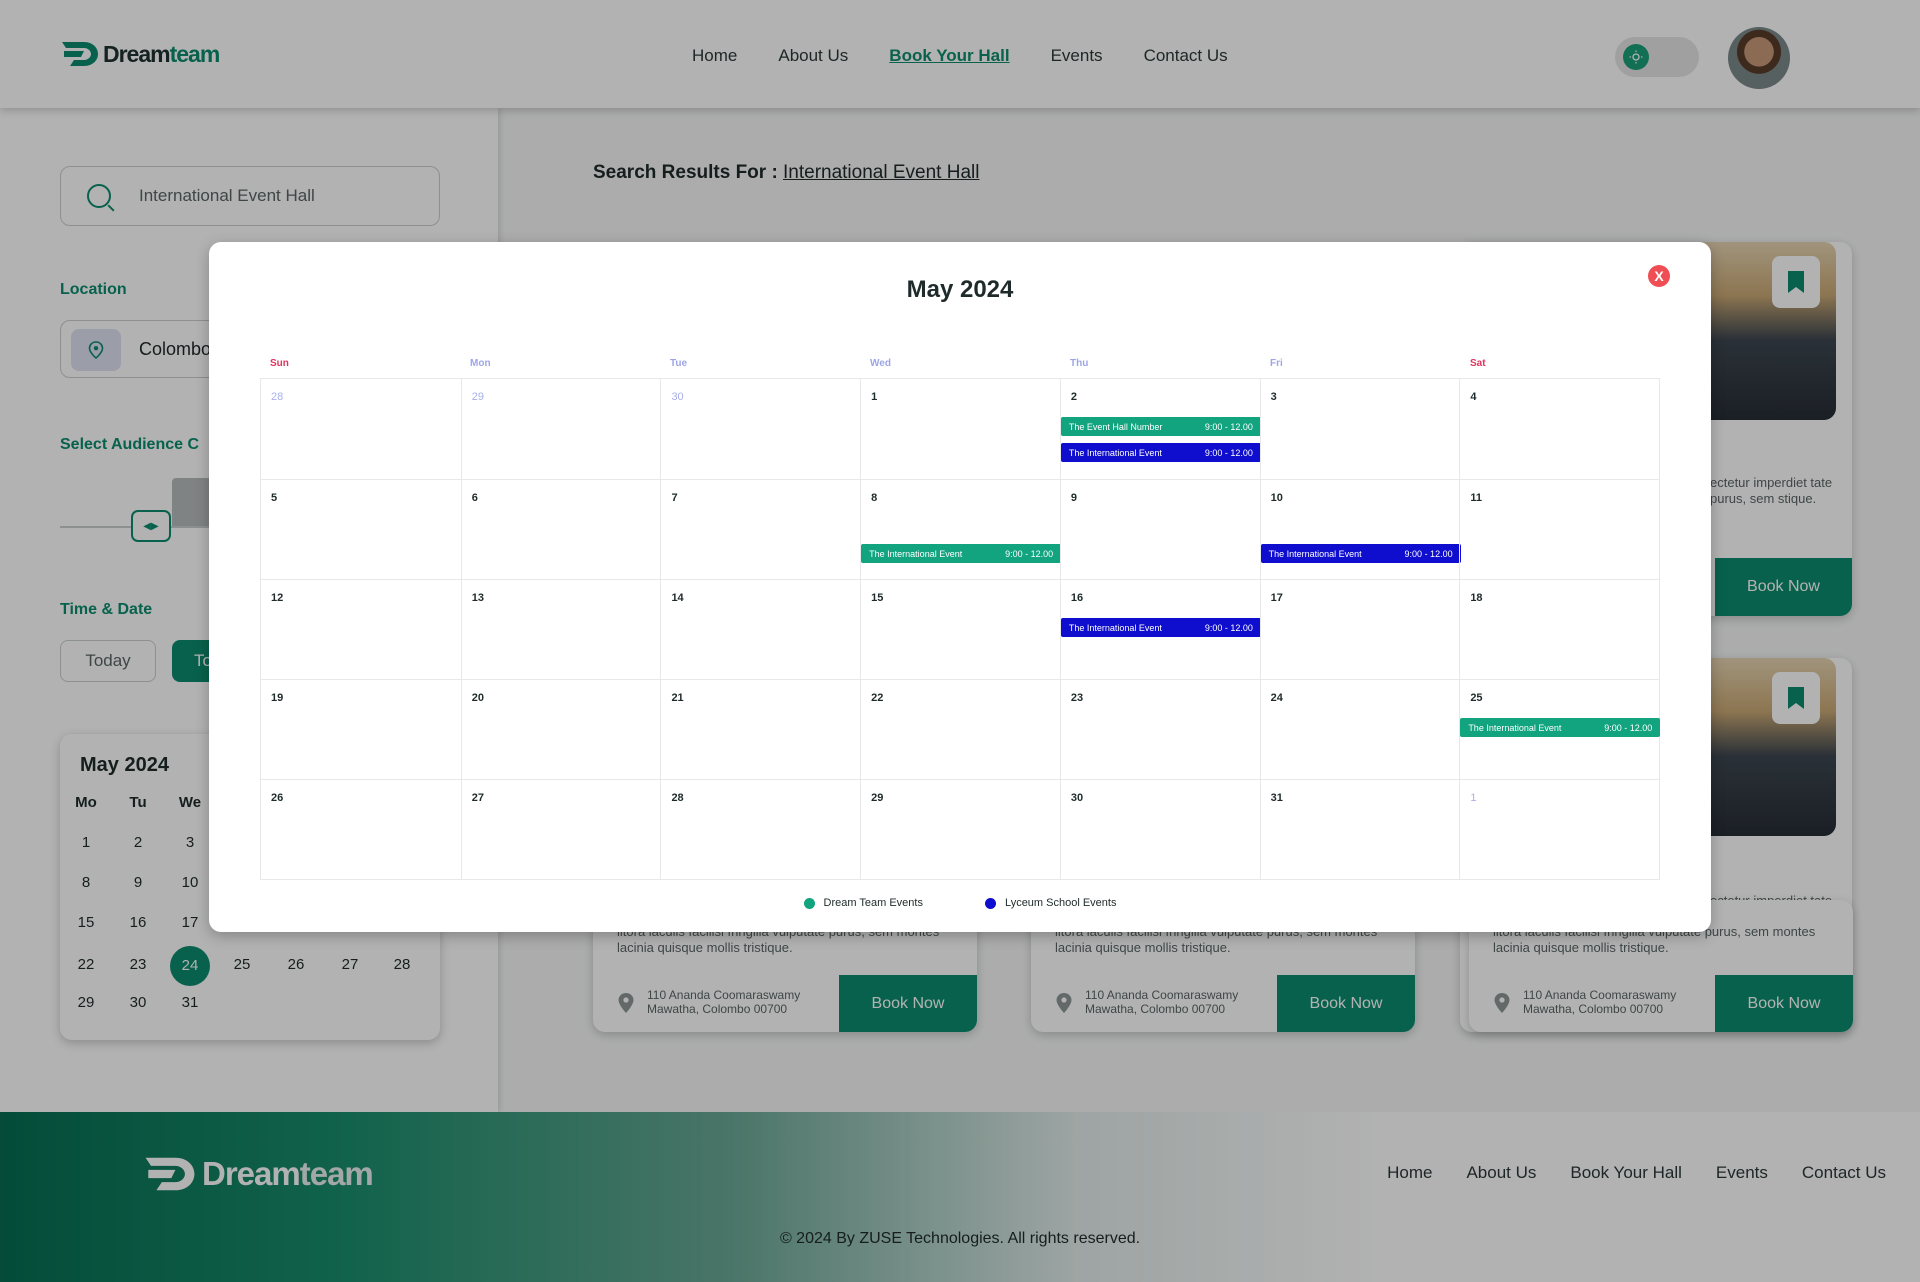  Describe the element at coordinates (760, 629) in the screenshot. I see `calendar-day-cell: 14` at that location.